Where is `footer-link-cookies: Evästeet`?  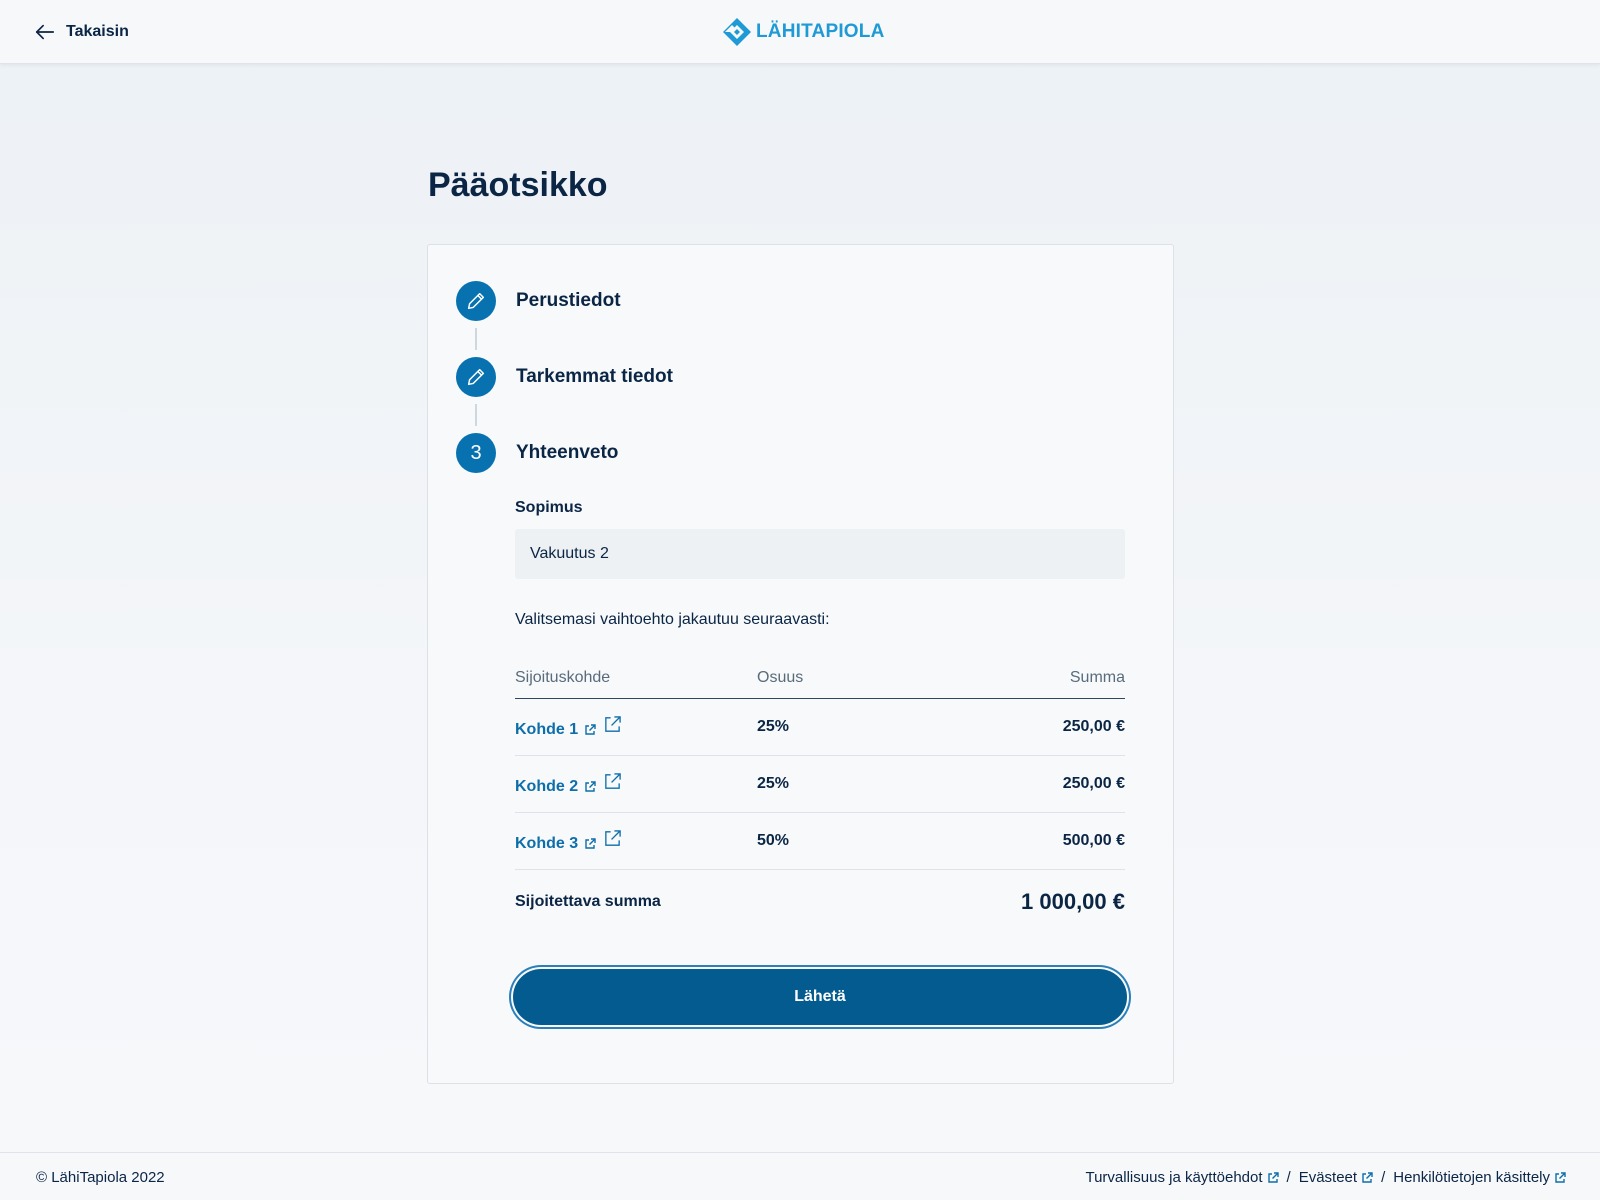 footer-link-cookies: Evästeet is located at coordinates (1336, 1177).